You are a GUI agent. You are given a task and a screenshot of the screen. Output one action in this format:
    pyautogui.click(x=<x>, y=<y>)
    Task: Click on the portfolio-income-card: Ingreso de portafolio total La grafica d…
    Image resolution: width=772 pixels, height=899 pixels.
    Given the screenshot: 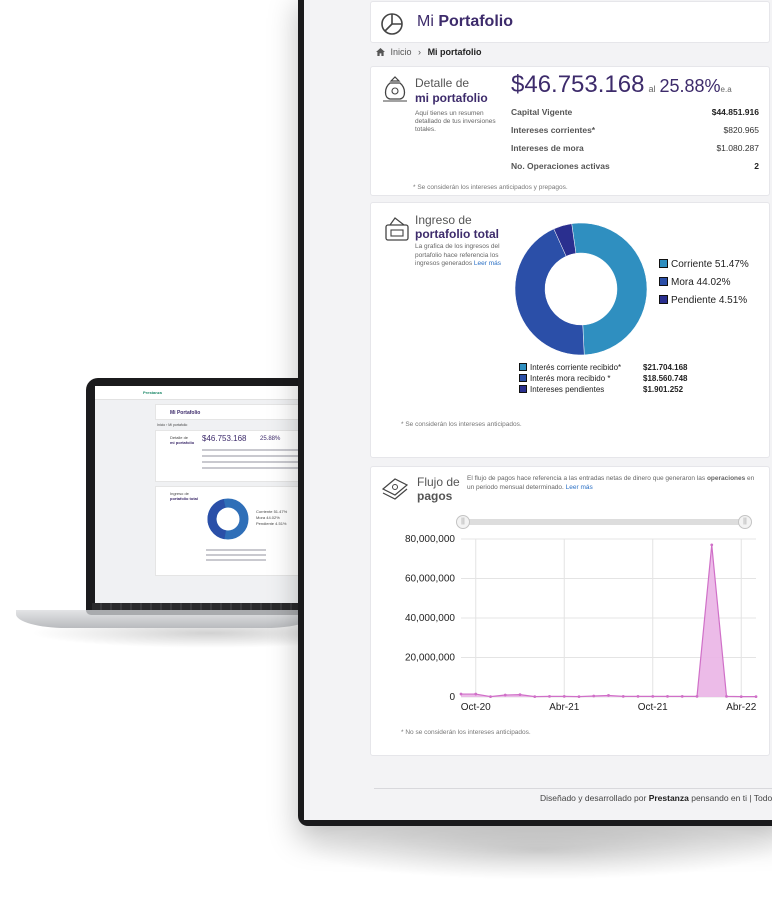 What is the action you would take?
    pyautogui.click(x=570, y=330)
    